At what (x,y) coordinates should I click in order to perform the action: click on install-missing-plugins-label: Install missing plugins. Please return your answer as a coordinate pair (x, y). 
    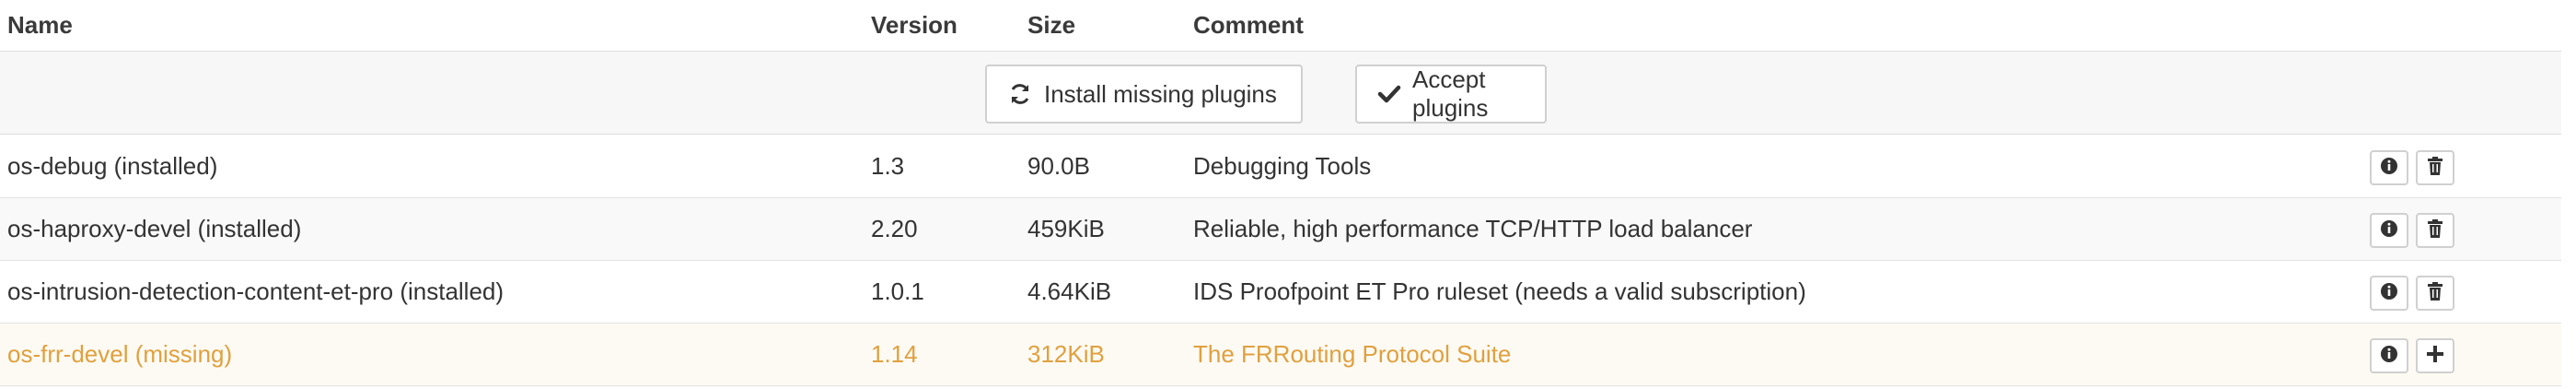
    Looking at the image, I should click on (1160, 94).